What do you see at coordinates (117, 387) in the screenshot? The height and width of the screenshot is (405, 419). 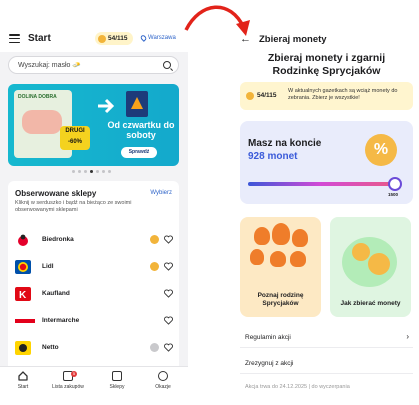 I see `tab-label: Sklepy` at bounding box center [117, 387].